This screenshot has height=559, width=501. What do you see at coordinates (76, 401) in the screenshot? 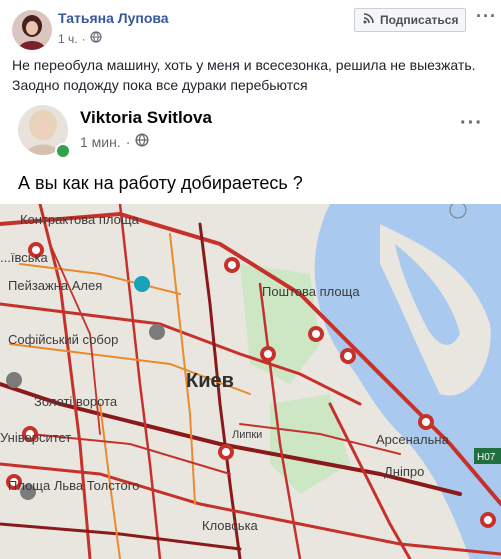
I see `map-label: Золоті ворота` at bounding box center [76, 401].